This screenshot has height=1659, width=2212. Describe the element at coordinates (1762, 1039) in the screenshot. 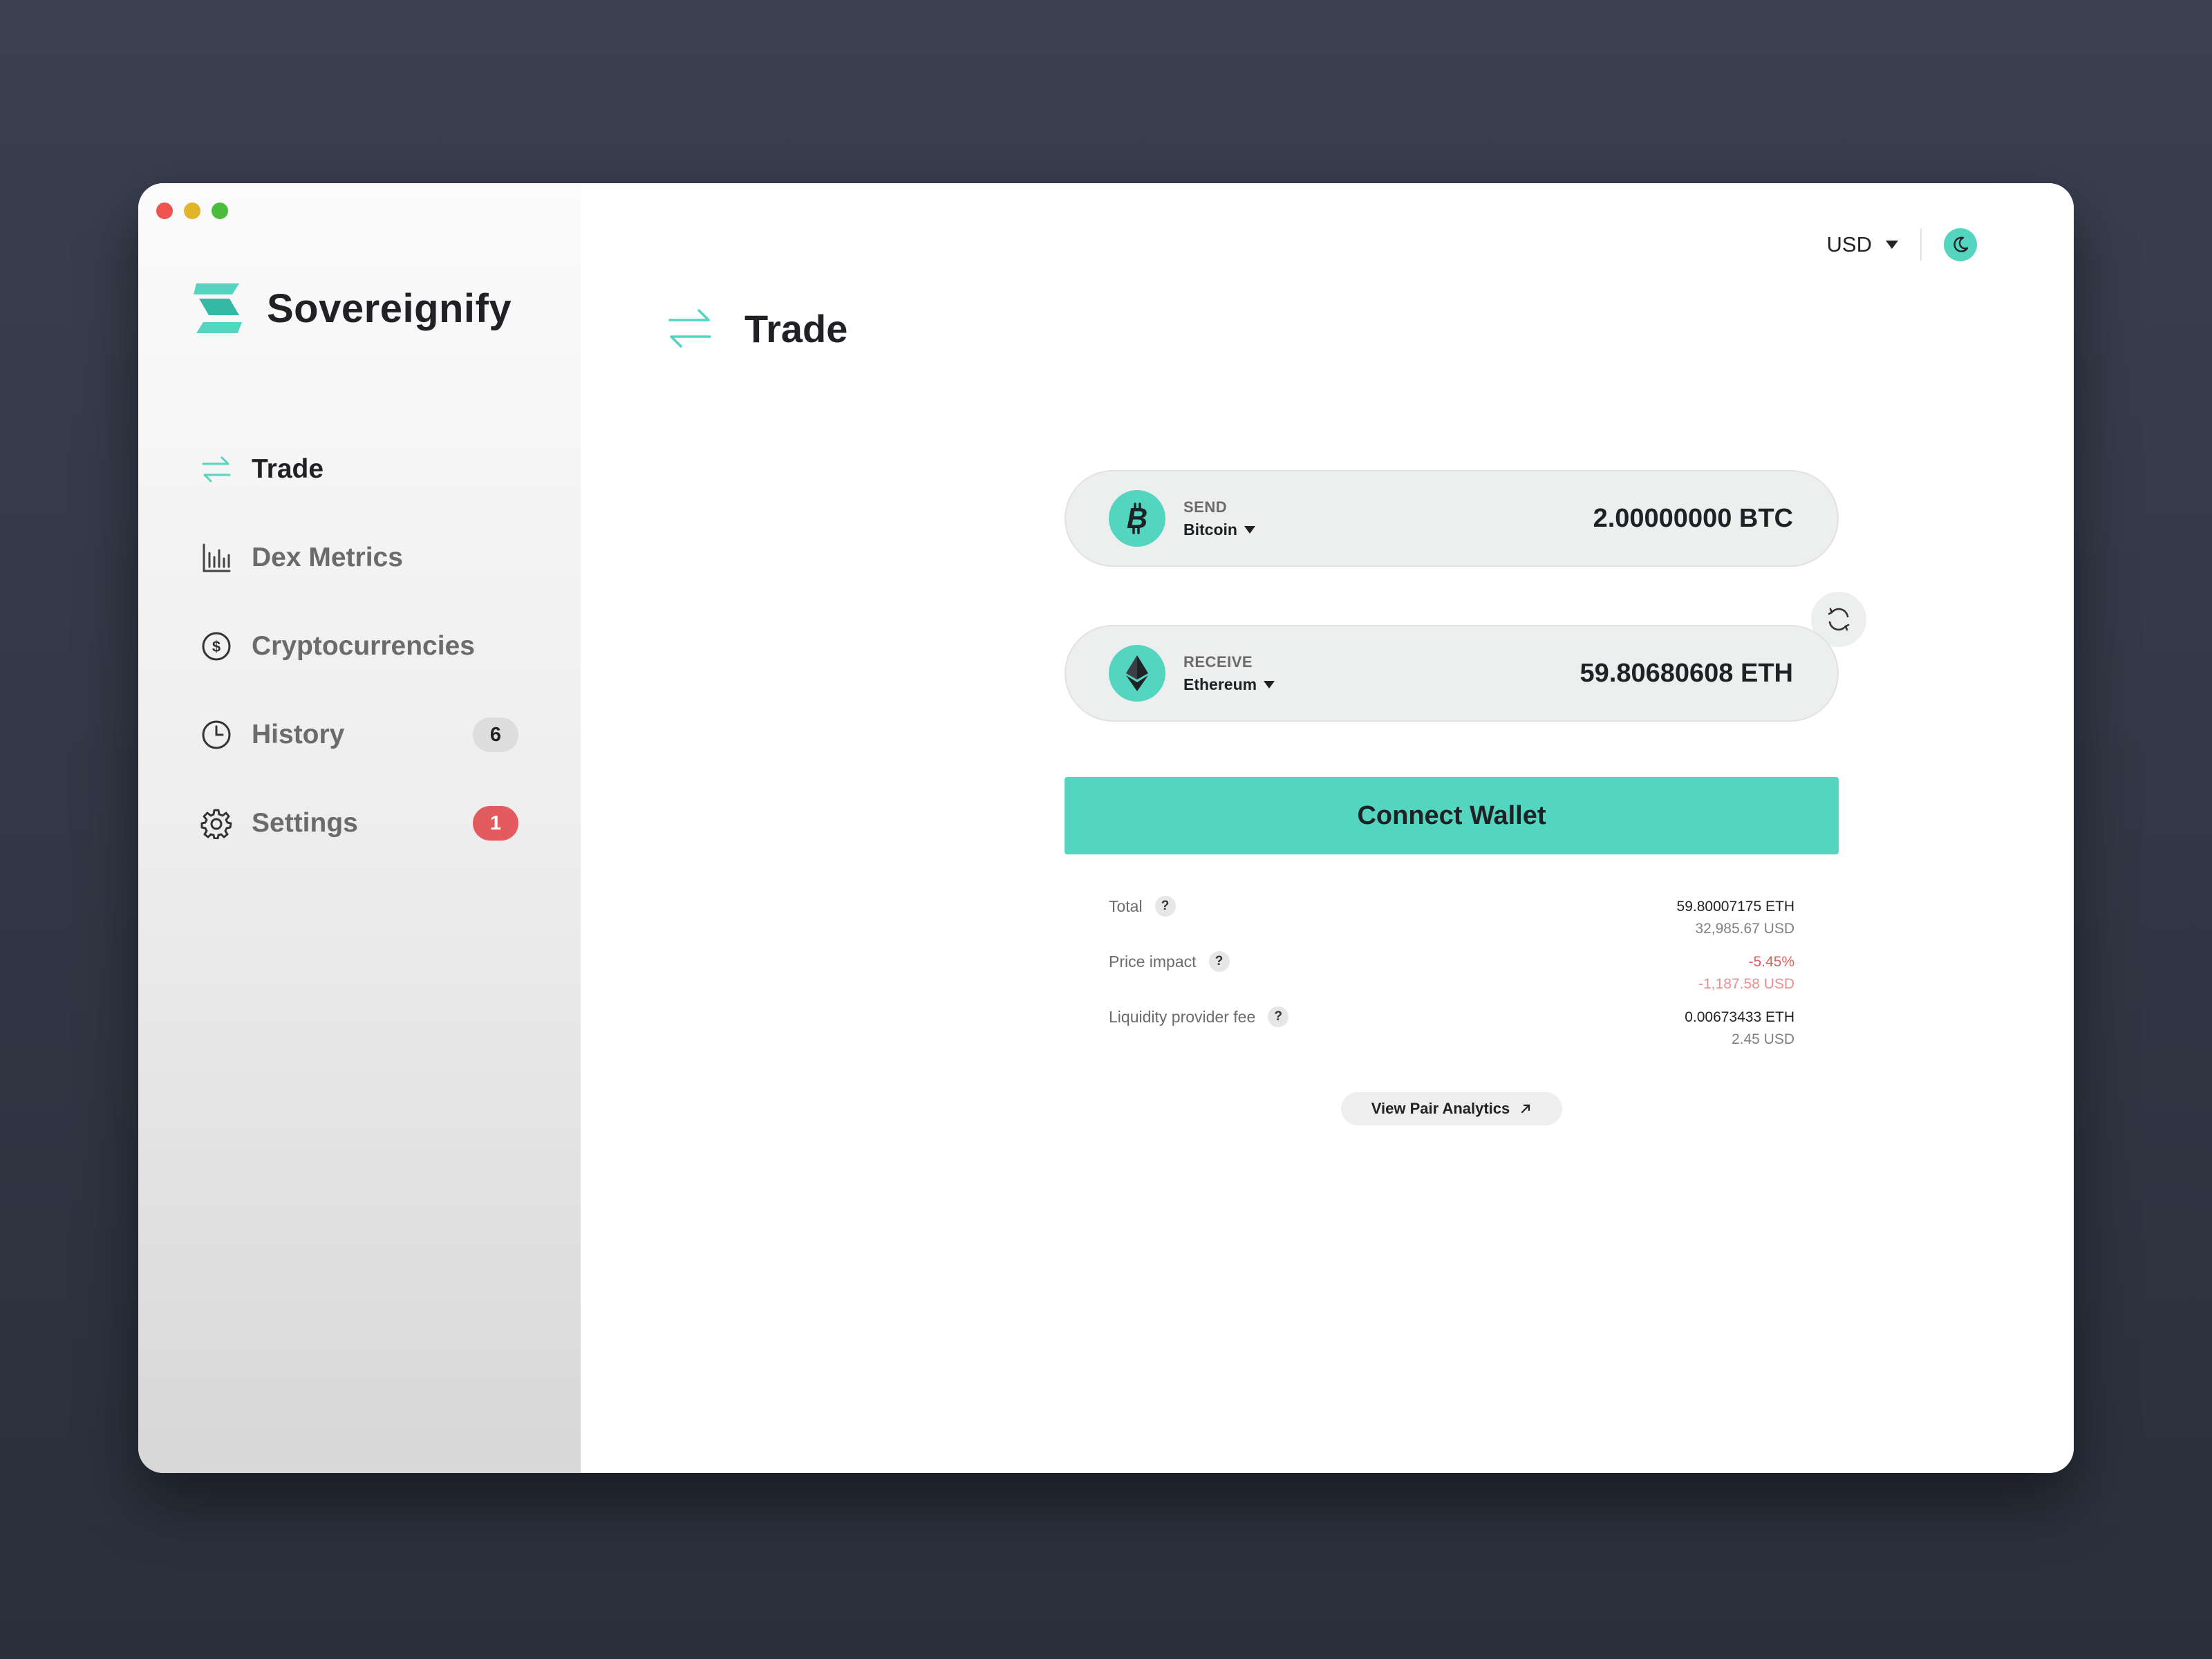

I see `liquidity-fee-usd: 2.45 USD` at that location.